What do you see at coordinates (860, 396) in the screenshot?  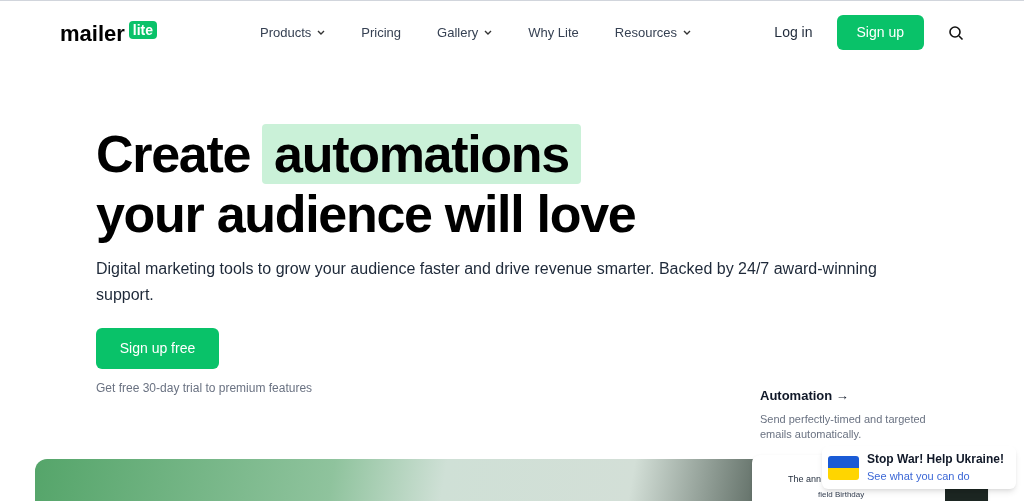 I see `feature-title: Automation →` at bounding box center [860, 396].